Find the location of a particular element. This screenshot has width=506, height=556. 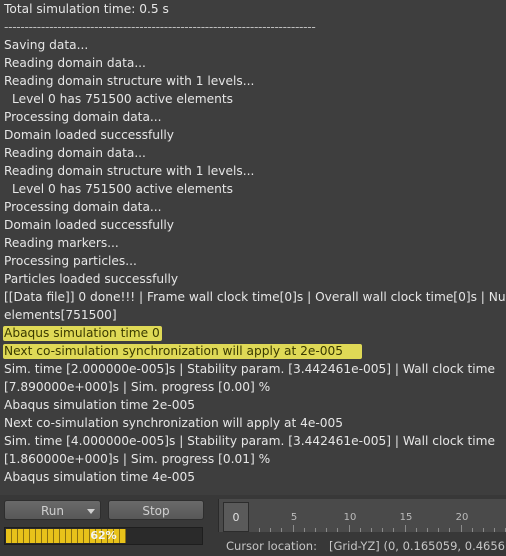

console-line: Total simulation time: 0.5 s is located at coordinates (86, 9).